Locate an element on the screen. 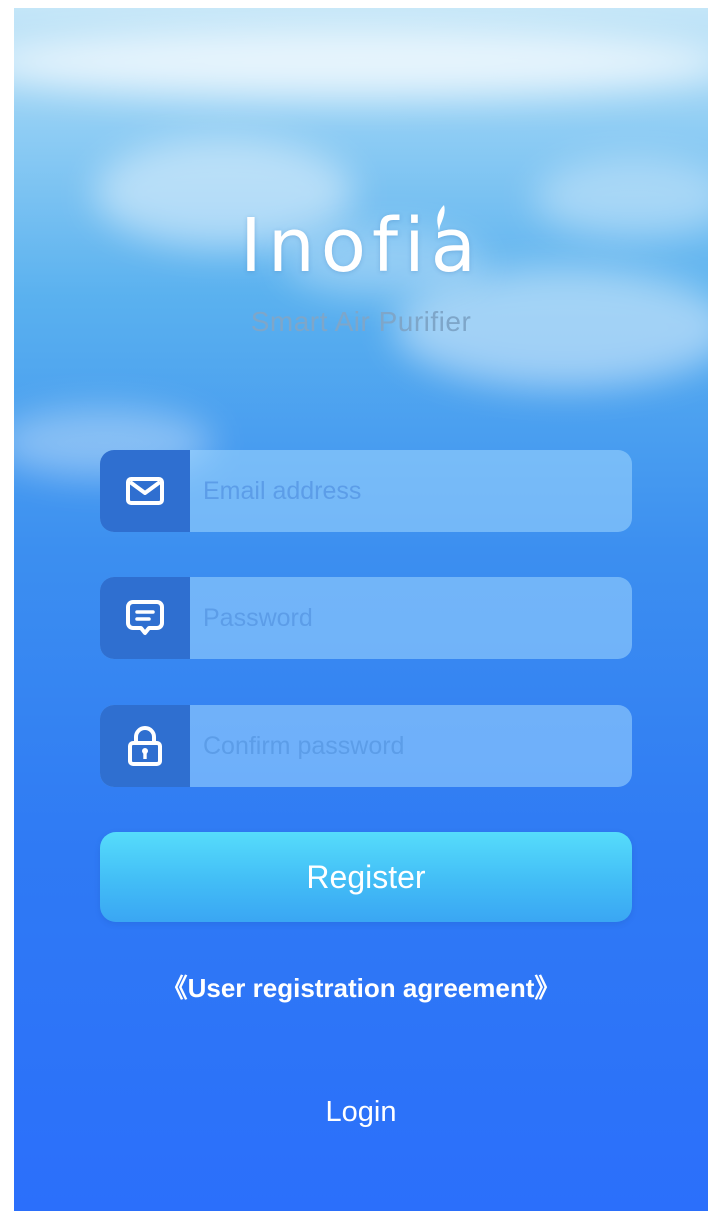  email-input is located at coordinates (411, 491).